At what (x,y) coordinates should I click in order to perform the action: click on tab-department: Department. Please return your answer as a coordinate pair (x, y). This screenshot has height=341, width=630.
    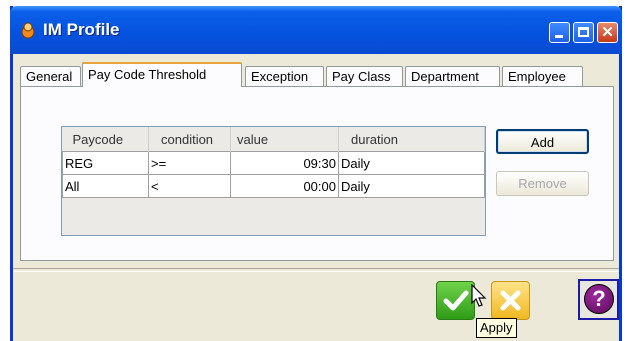
    Looking at the image, I should click on (452, 76).